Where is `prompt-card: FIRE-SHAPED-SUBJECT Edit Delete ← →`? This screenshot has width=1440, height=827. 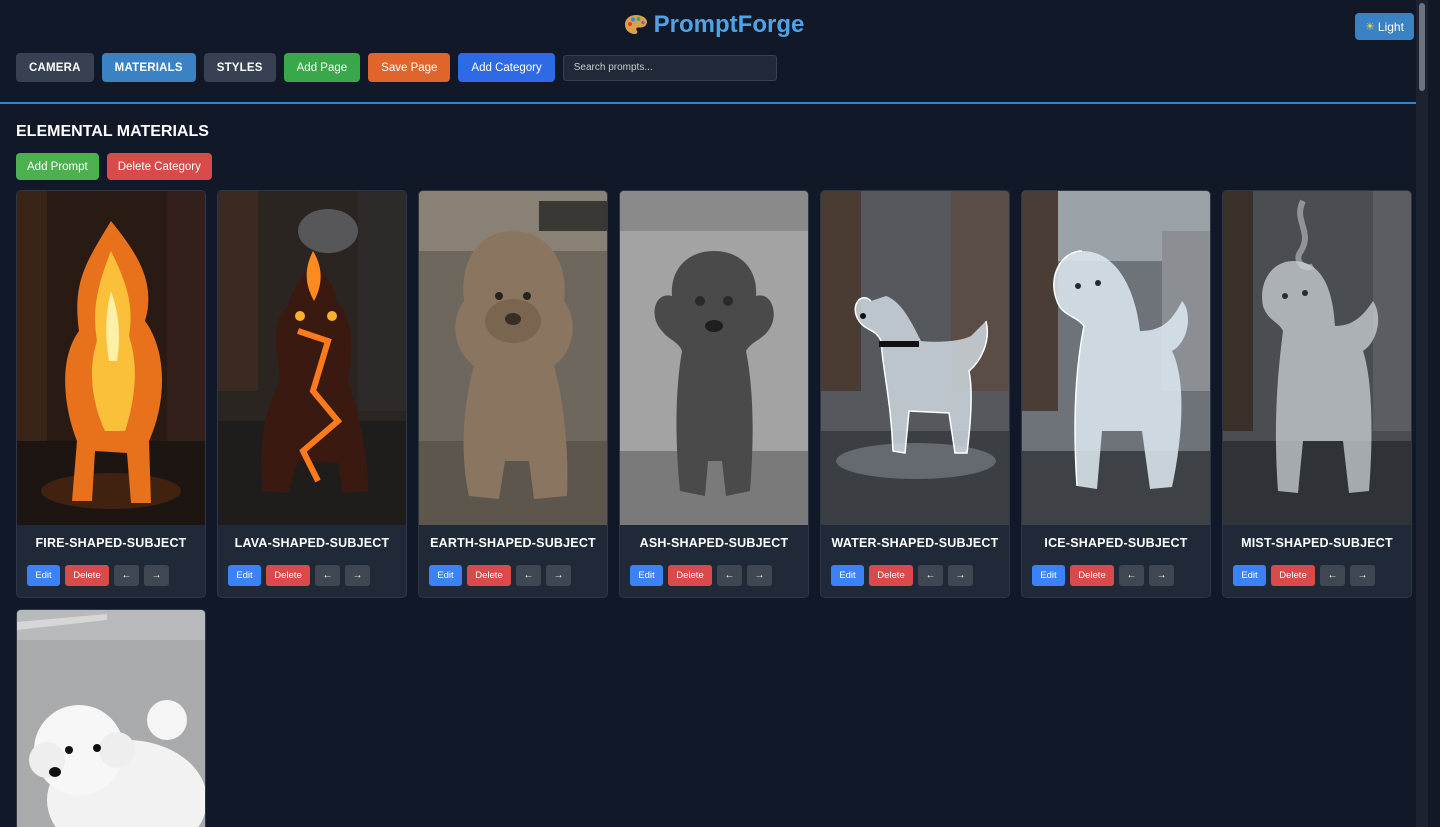
prompt-card: FIRE-SHAPED-SUBJECT Edit Delete ← → is located at coordinates (111, 394).